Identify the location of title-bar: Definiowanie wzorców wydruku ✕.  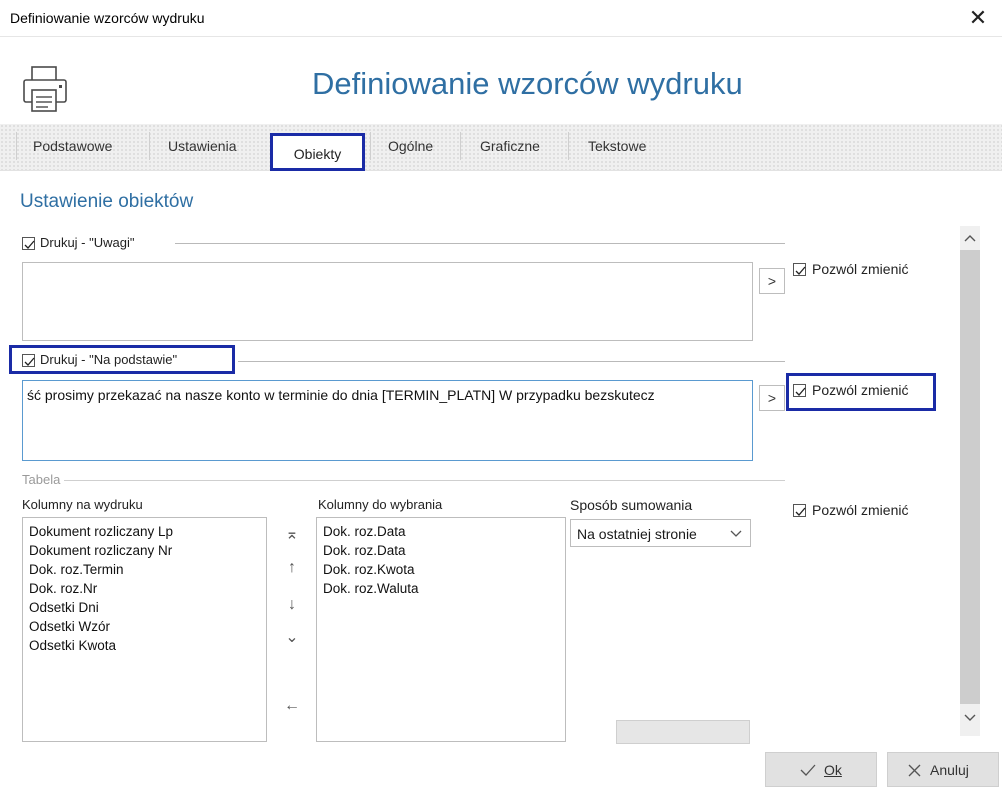
(501, 18).